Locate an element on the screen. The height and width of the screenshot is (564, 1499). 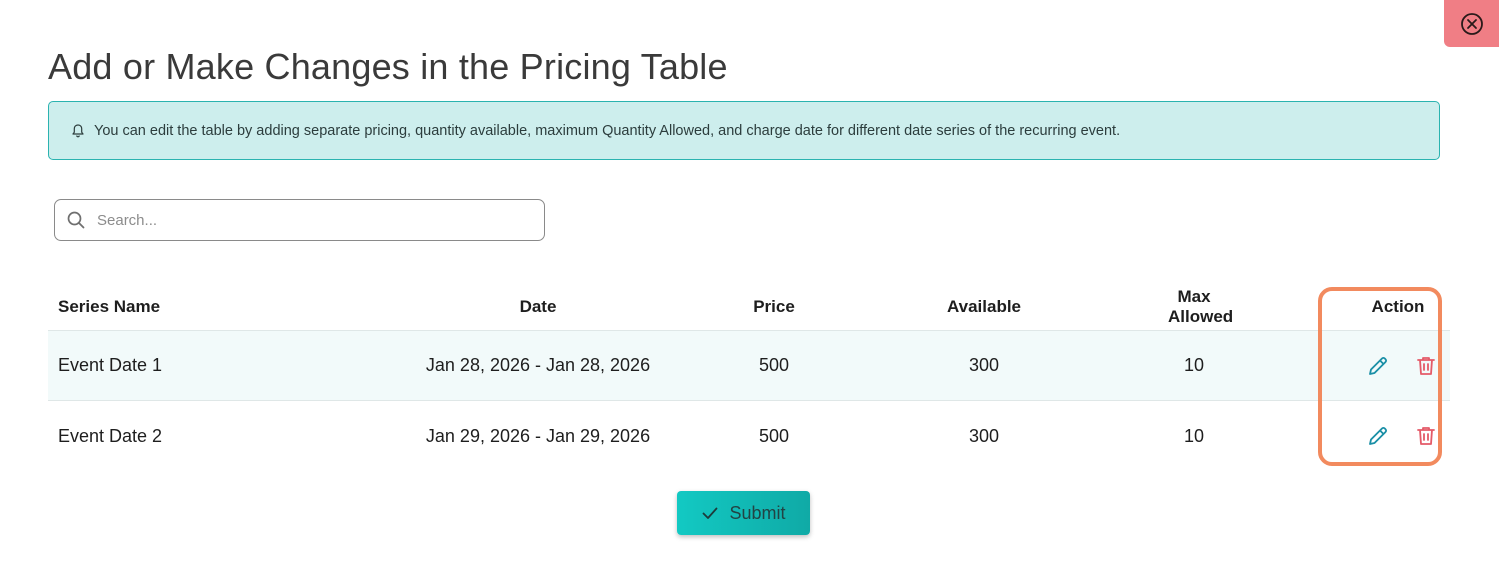
search-box is located at coordinates (299, 220).